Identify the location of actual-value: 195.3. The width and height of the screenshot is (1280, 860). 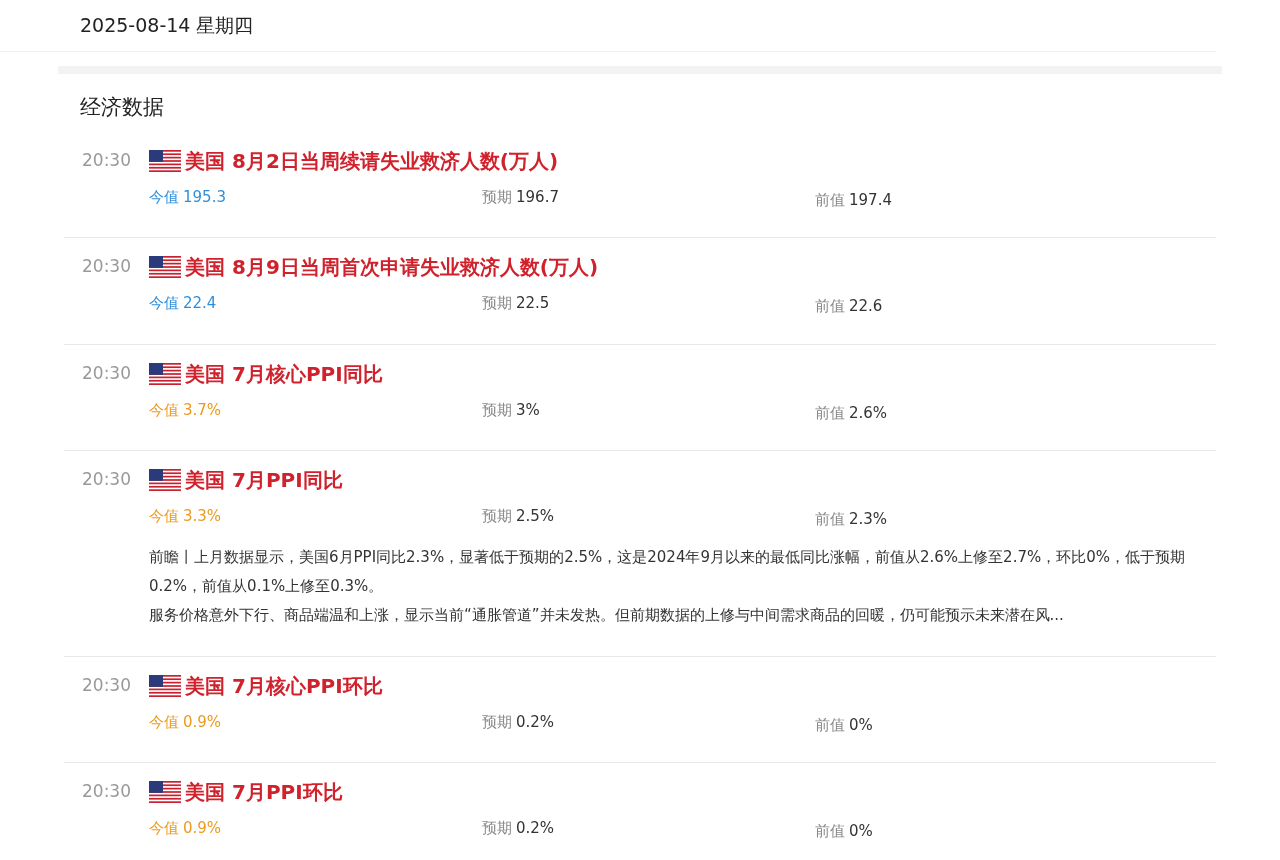
(204, 197).